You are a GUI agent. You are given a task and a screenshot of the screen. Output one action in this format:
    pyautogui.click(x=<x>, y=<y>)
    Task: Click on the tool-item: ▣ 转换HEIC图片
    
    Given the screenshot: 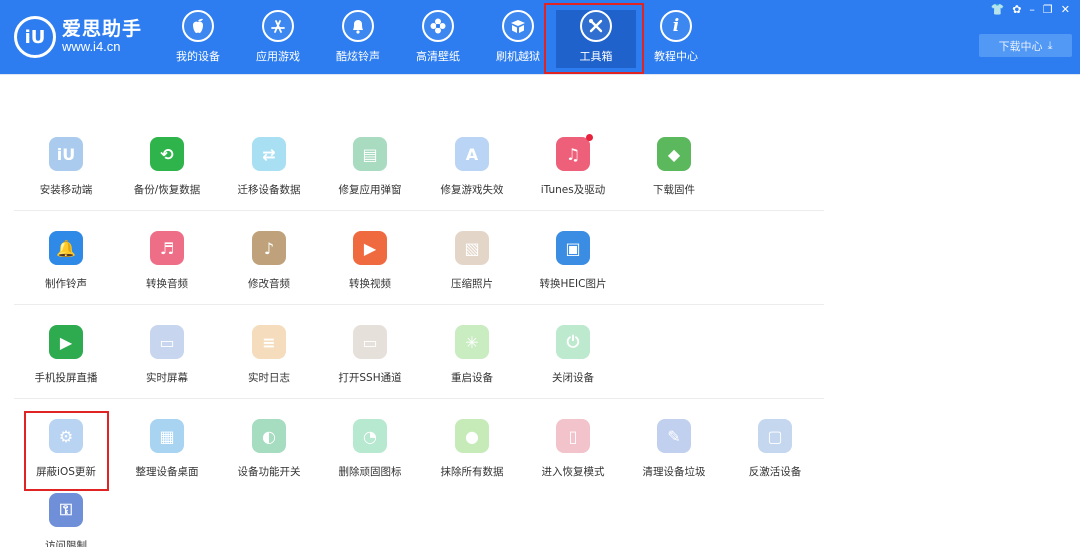 What is the action you would take?
    pyautogui.click(x=573, y=261)
    